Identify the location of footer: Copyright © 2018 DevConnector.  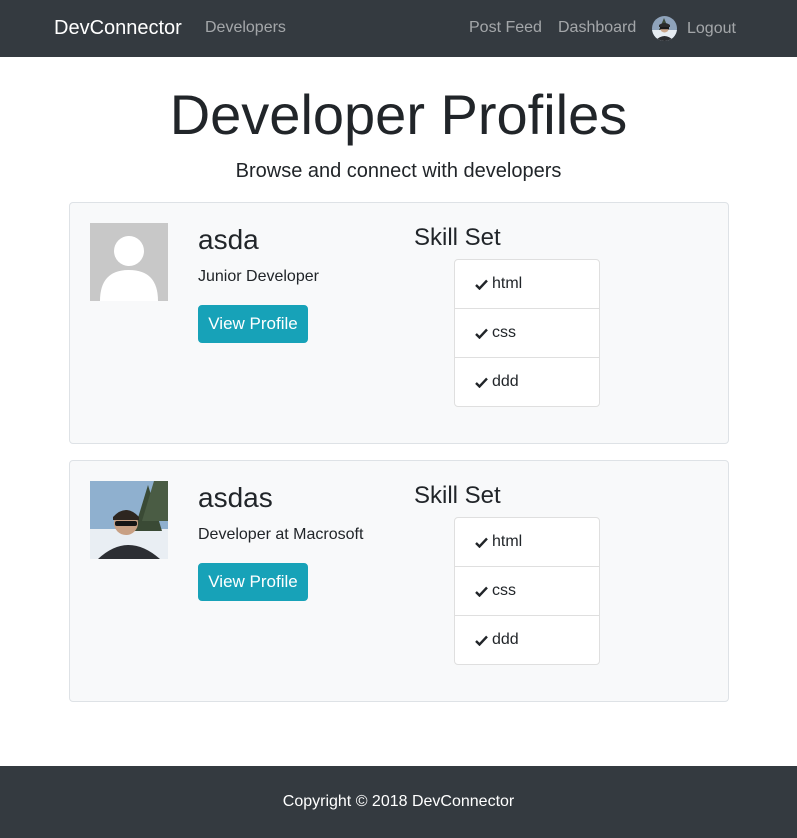
(398, 802).